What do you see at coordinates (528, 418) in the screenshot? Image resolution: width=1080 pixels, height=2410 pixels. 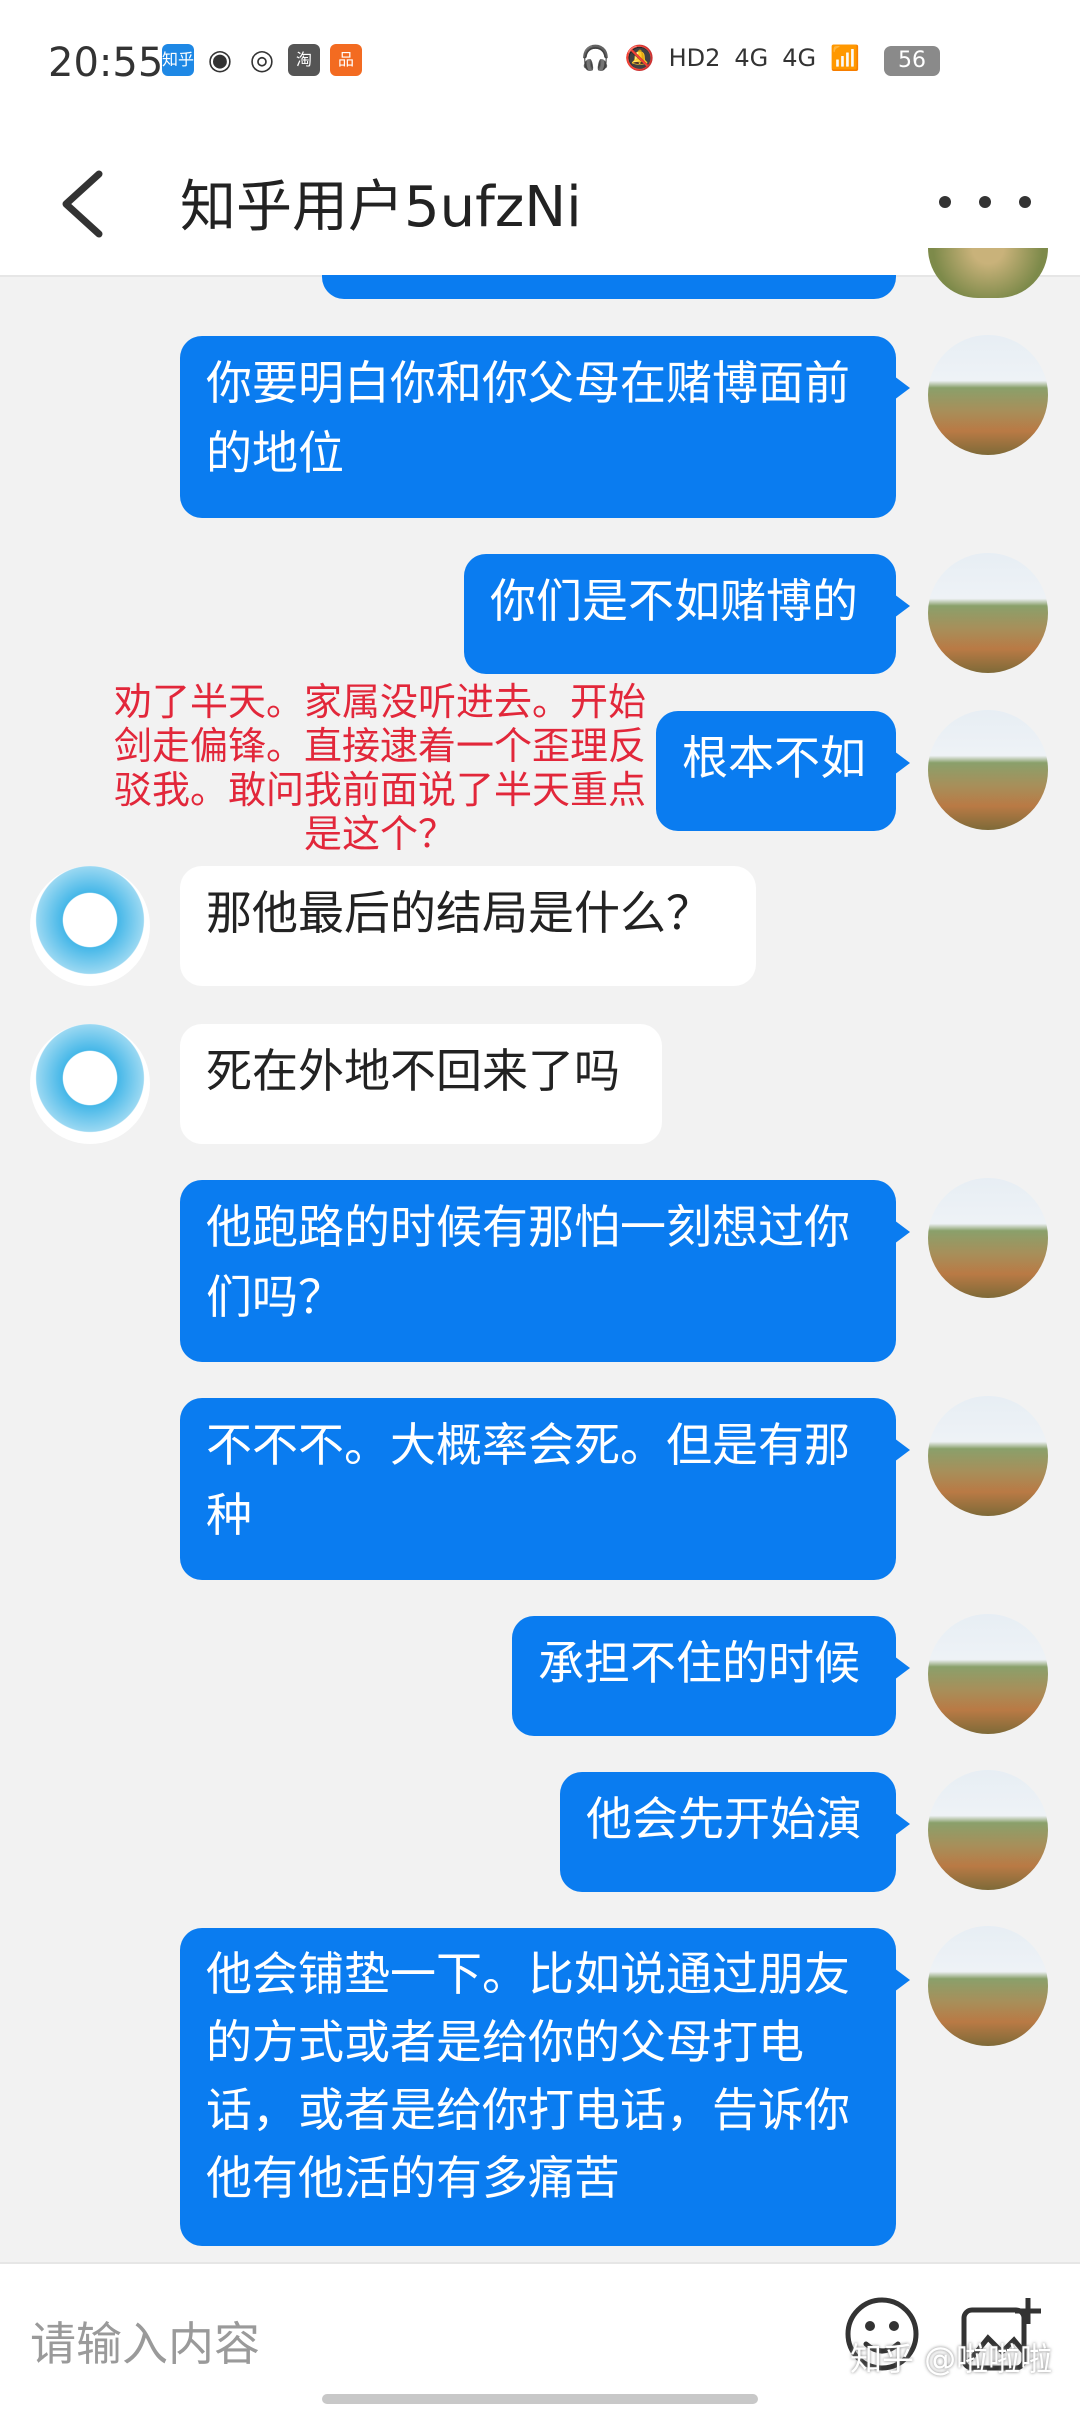 I see `message-text: 你要明白你和你父母在赌博面前的地位` at bounding box center [528, 418].